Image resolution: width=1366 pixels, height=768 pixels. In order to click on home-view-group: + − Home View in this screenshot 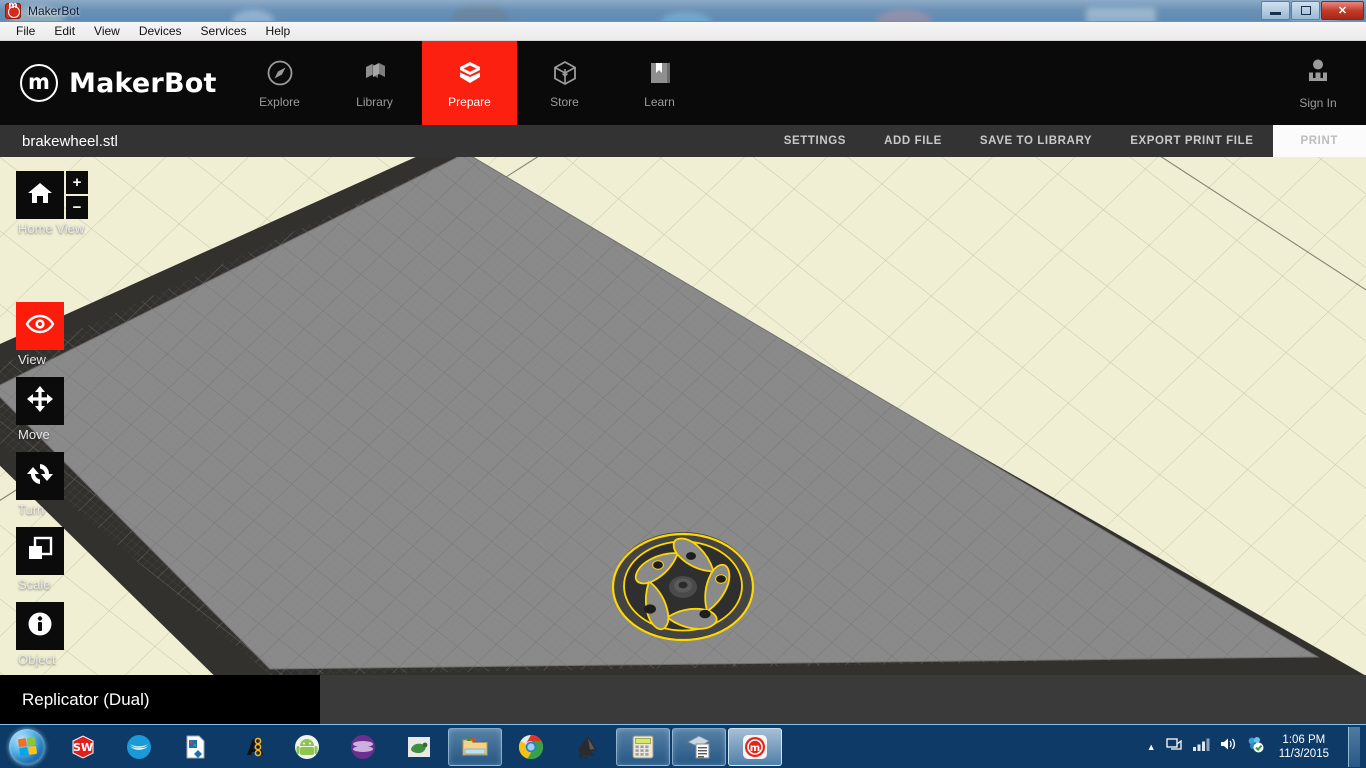, I will do `click(61, 203)`.